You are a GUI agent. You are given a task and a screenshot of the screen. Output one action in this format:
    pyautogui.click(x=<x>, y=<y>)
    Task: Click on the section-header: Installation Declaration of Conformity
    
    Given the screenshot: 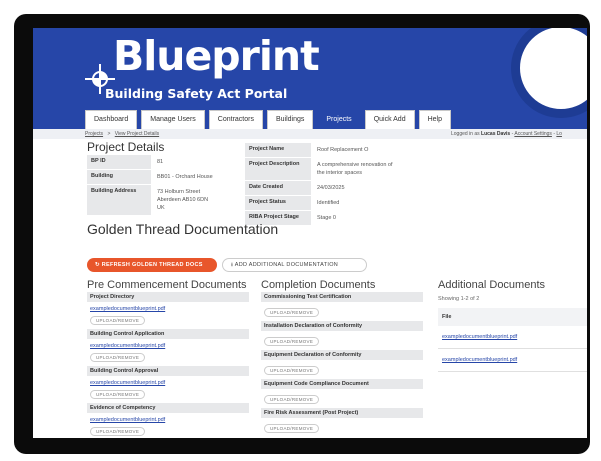 What is the action you would take?
    pyautogui.click(x=342, y=326)
    